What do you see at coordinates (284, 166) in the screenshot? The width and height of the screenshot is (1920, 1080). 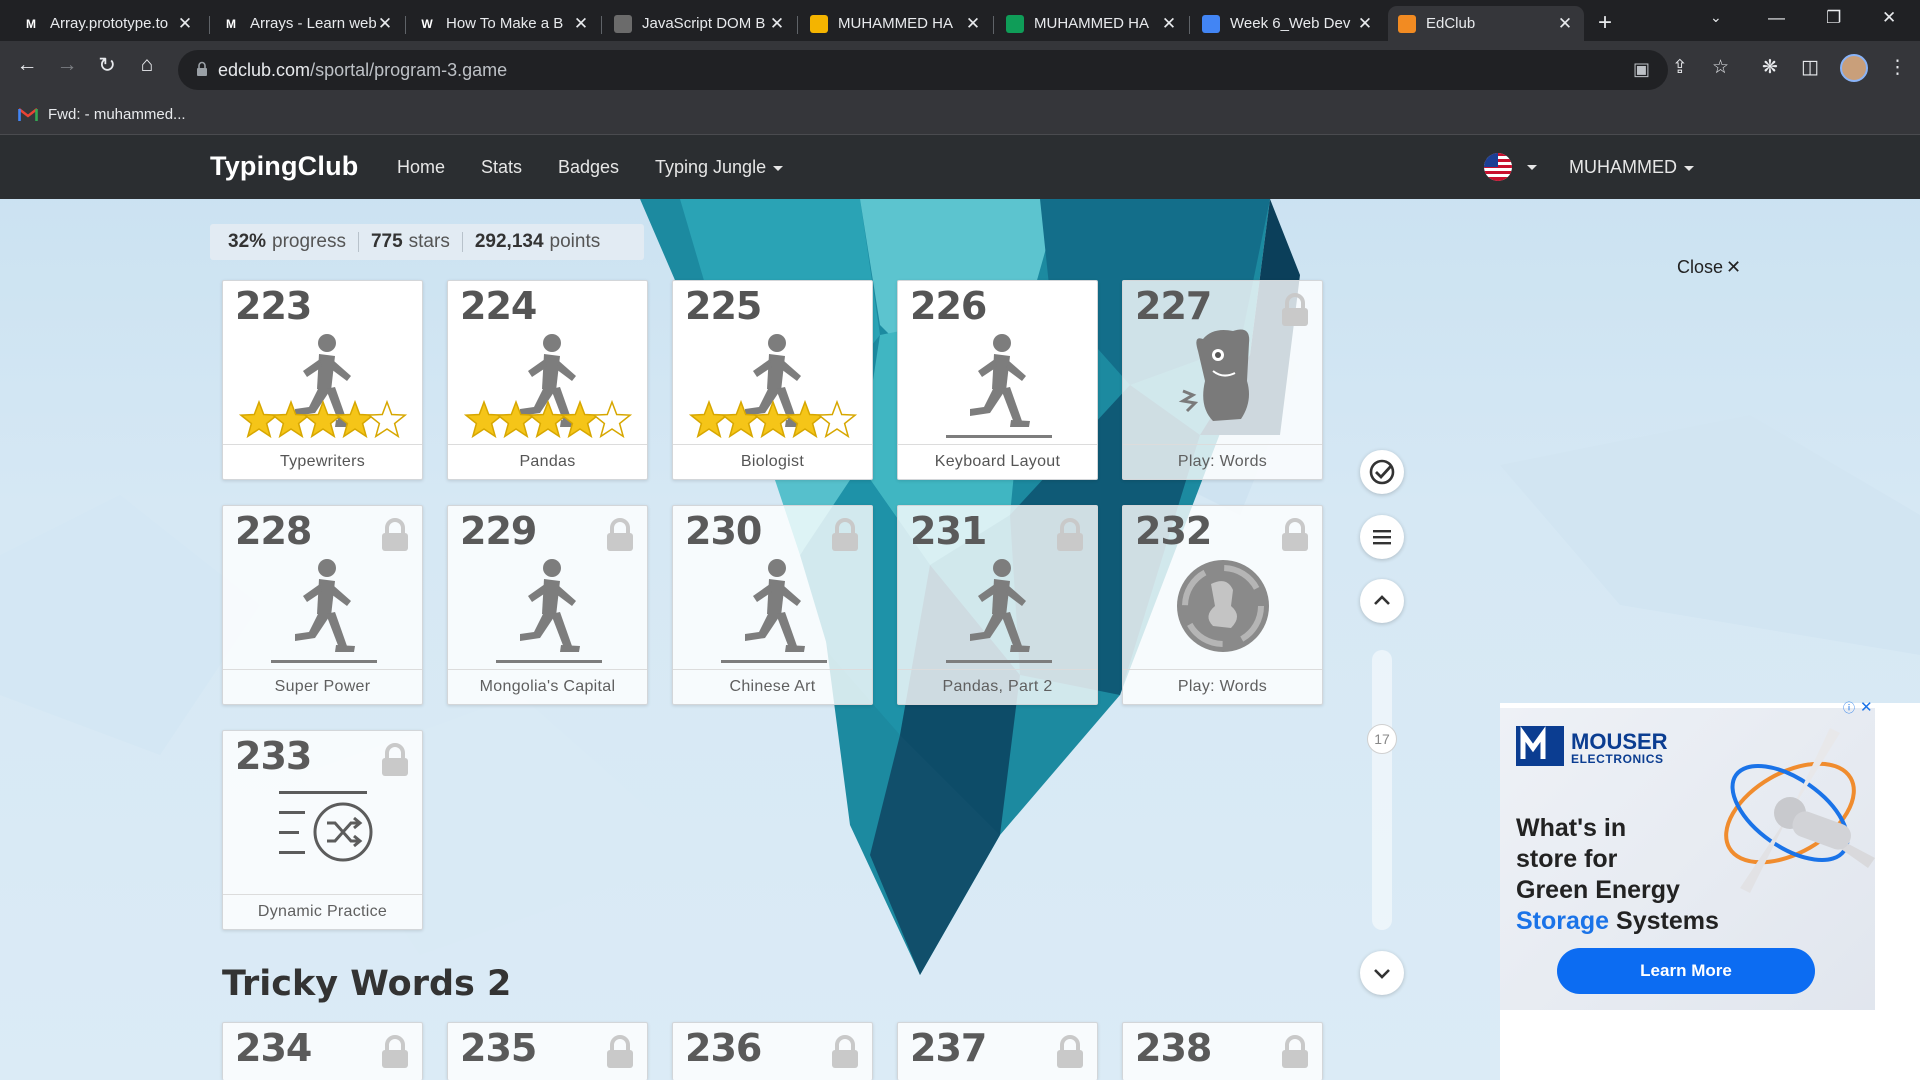 I see `brand-logo: TypingClub` at bounding box center [284, 166].